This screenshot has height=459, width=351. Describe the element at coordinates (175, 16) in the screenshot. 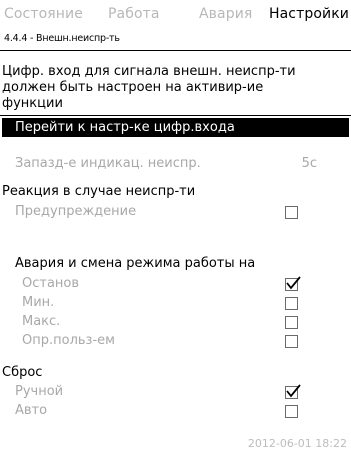

I see `tab-bar: Состояние Работа Авария Настройки` at that location.